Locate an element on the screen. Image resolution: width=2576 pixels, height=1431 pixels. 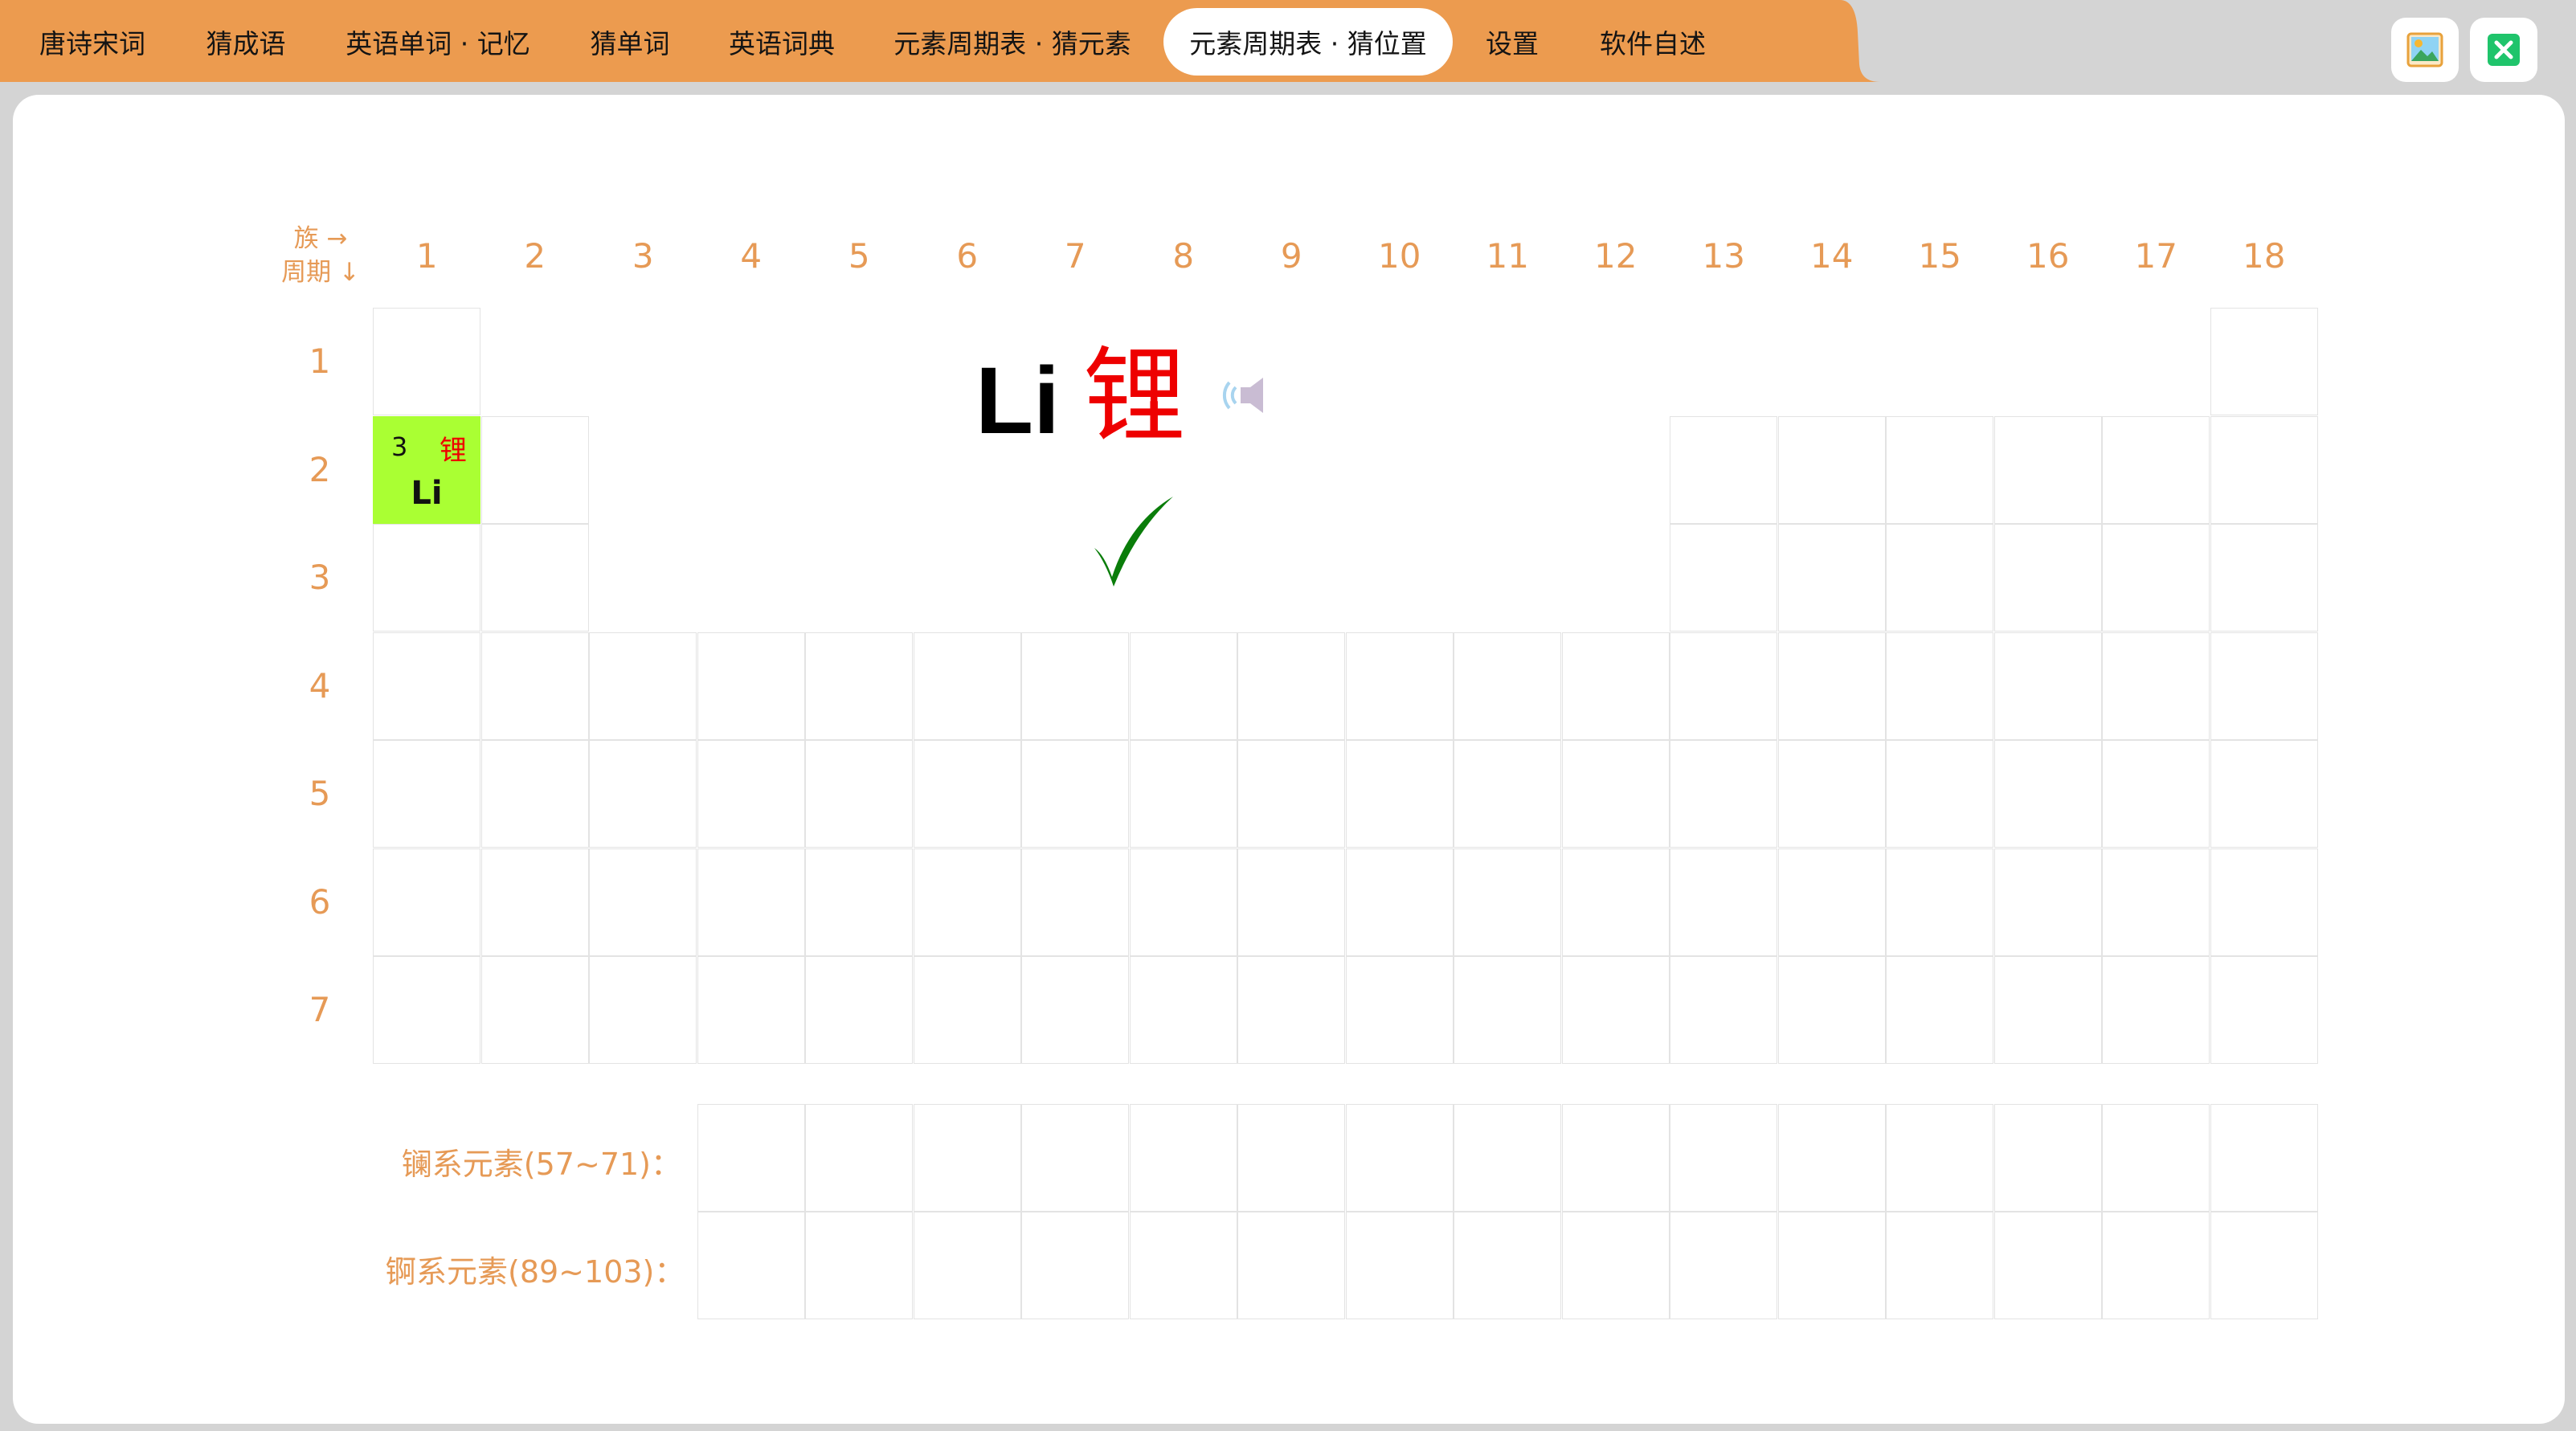
table-cell-p6-g13 is located at coordinates (1723, 902).